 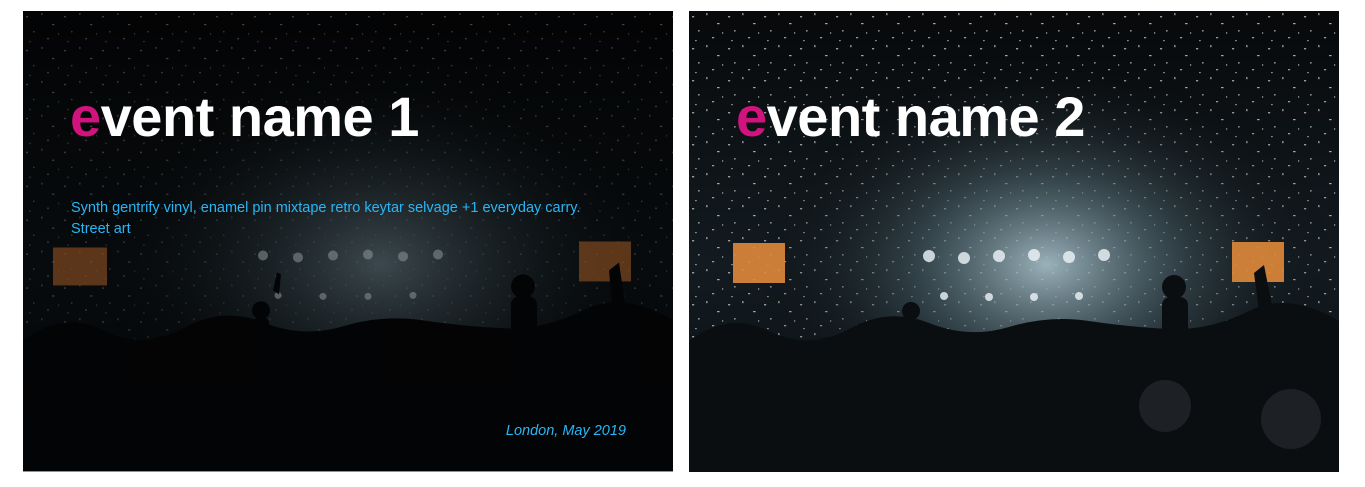 What do you see at coordinates (565, 431) in the screenshot?
I see `event-location-date: London, May 2019` at bounding box center [565, 431].